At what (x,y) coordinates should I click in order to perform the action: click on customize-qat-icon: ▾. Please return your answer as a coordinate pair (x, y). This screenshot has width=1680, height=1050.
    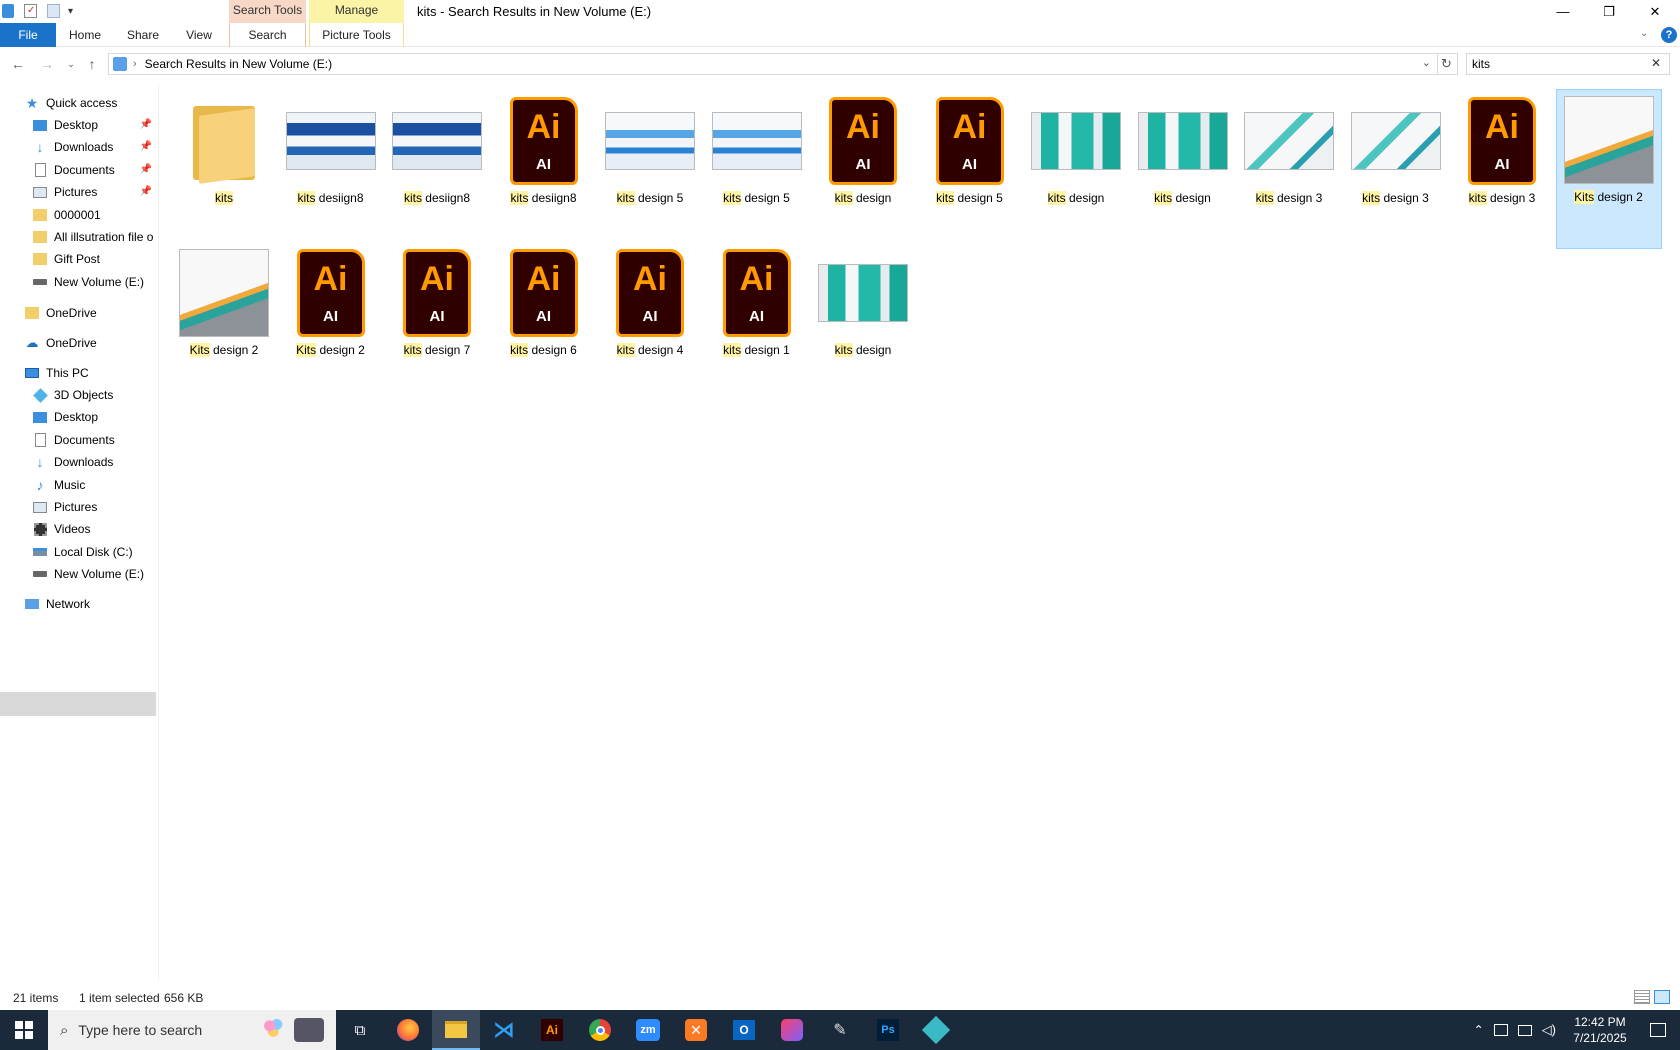
    Looking at the image, I should click on (70, 11).